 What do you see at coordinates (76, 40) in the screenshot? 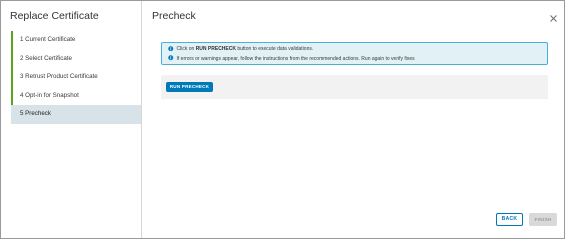
I see `step-current-certificate: 1 Current Certificate` at bounding box center [76, 40].